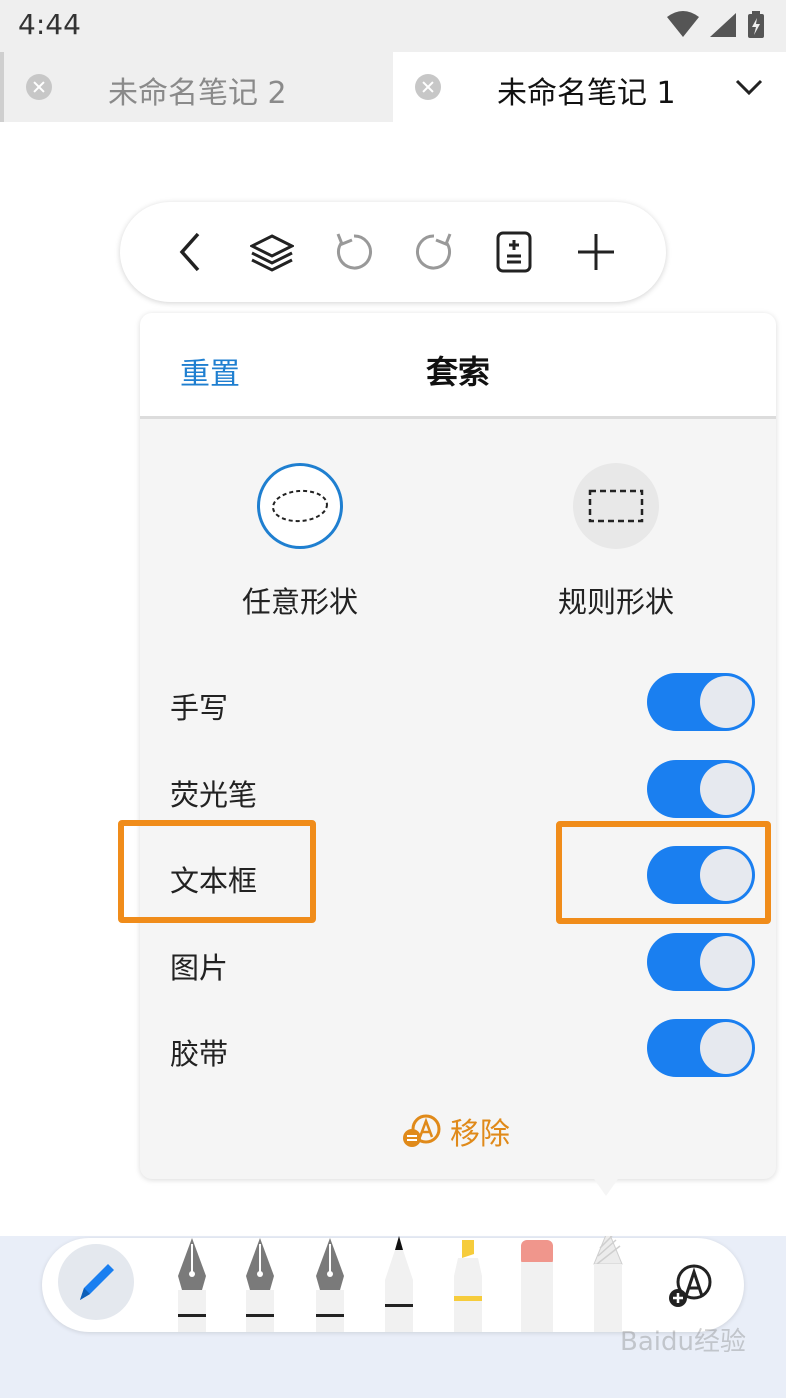 The width and height of the screenshot is (786, 1398). What do you see at coordinates (434, 252) in the screenshot?
I see `redo-icon` at bounding box center [434, 252].